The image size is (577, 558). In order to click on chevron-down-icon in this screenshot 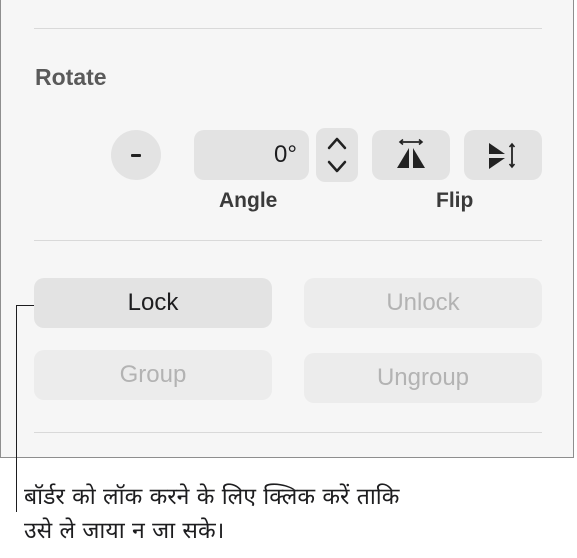, I will do `click(337, 166)`.